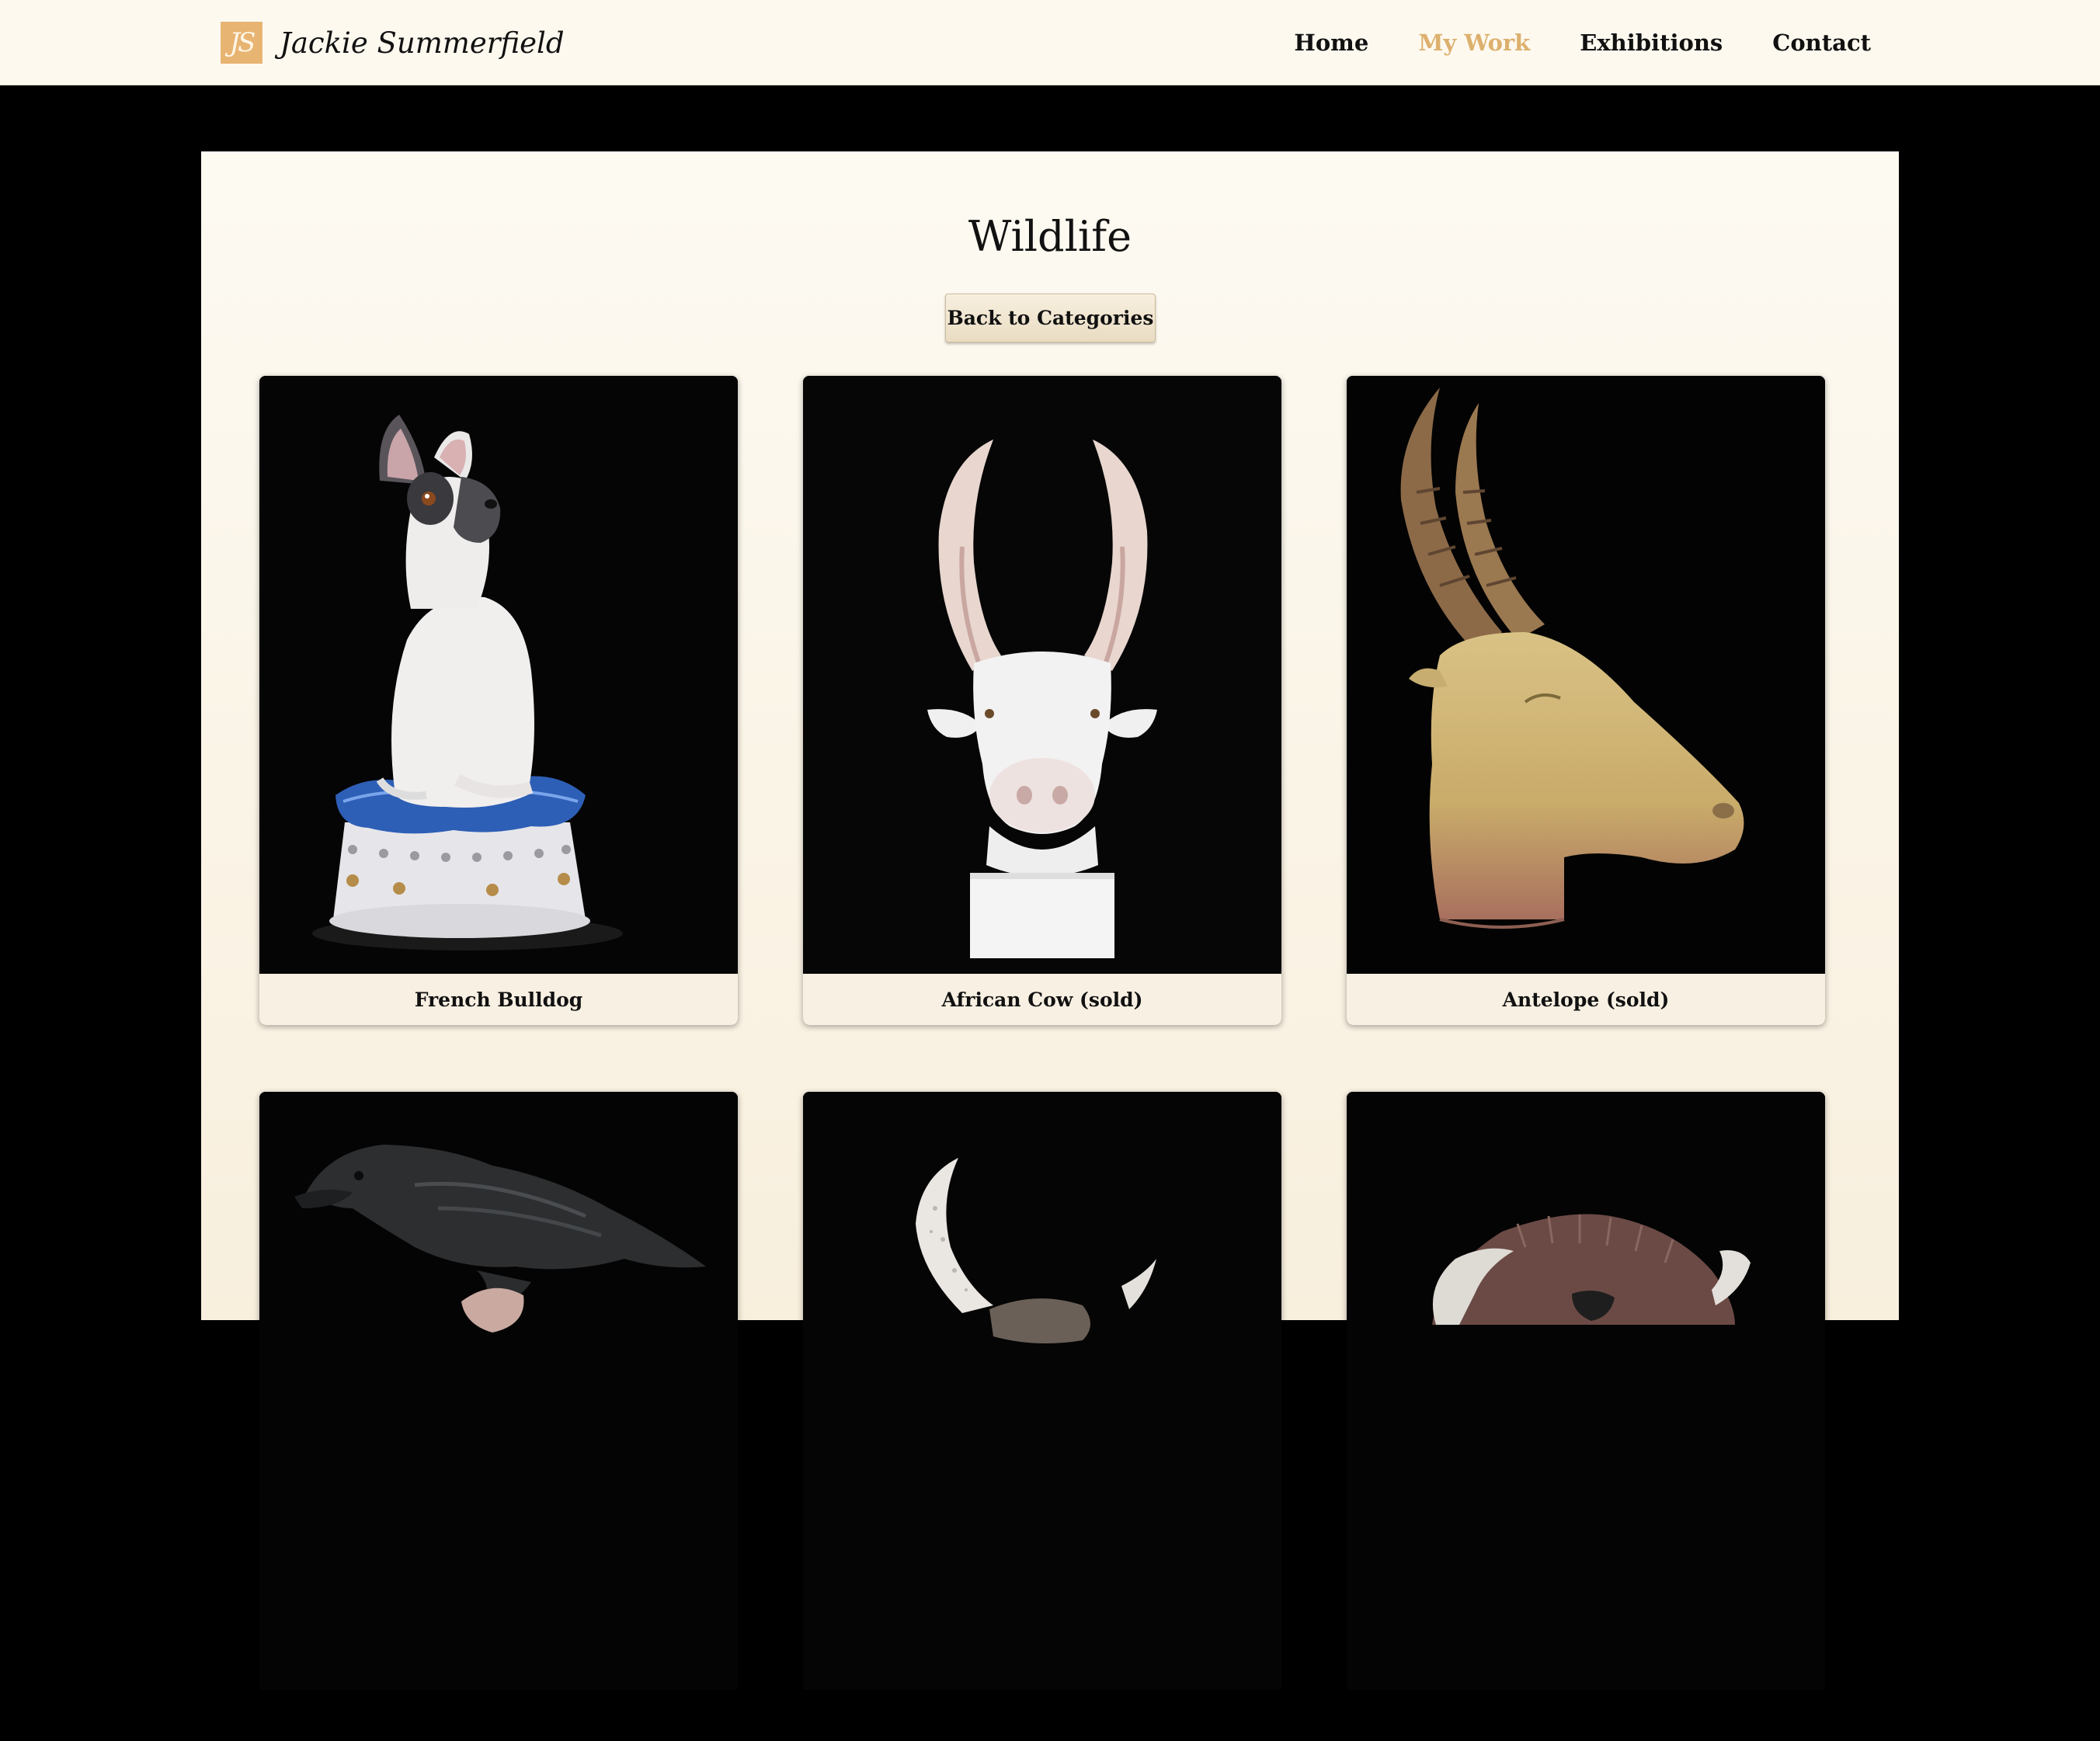 The width and height of the screenshot is (2100, 1741). Describe the element at coordinates (423, 43) in the screenshot. I see `logo-text: Jackie Summerfield` at that location.